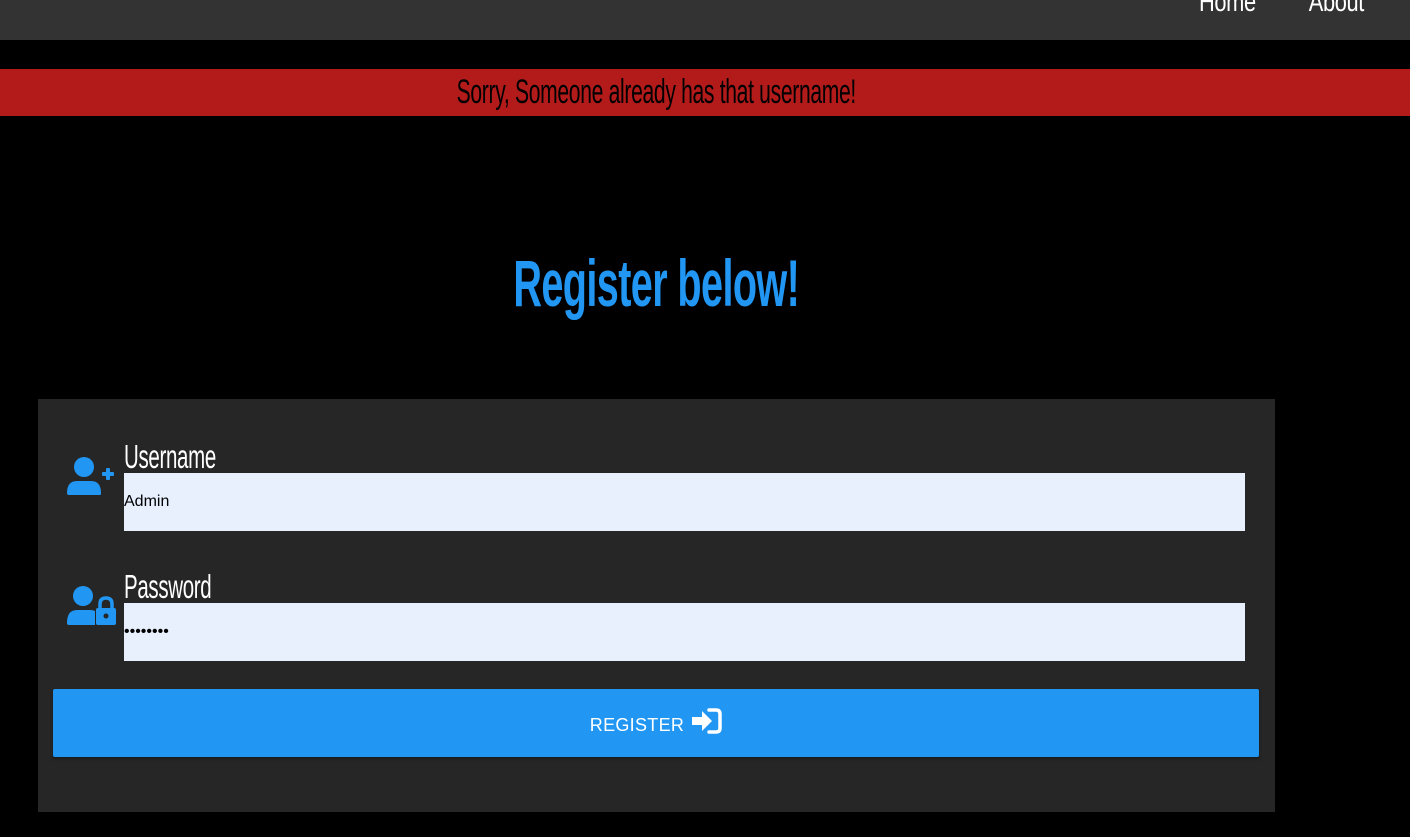  What do you see at coordinates (705, 20) in the screenshot?
I see `navbar: Home About` at bounding box center [705, 20].